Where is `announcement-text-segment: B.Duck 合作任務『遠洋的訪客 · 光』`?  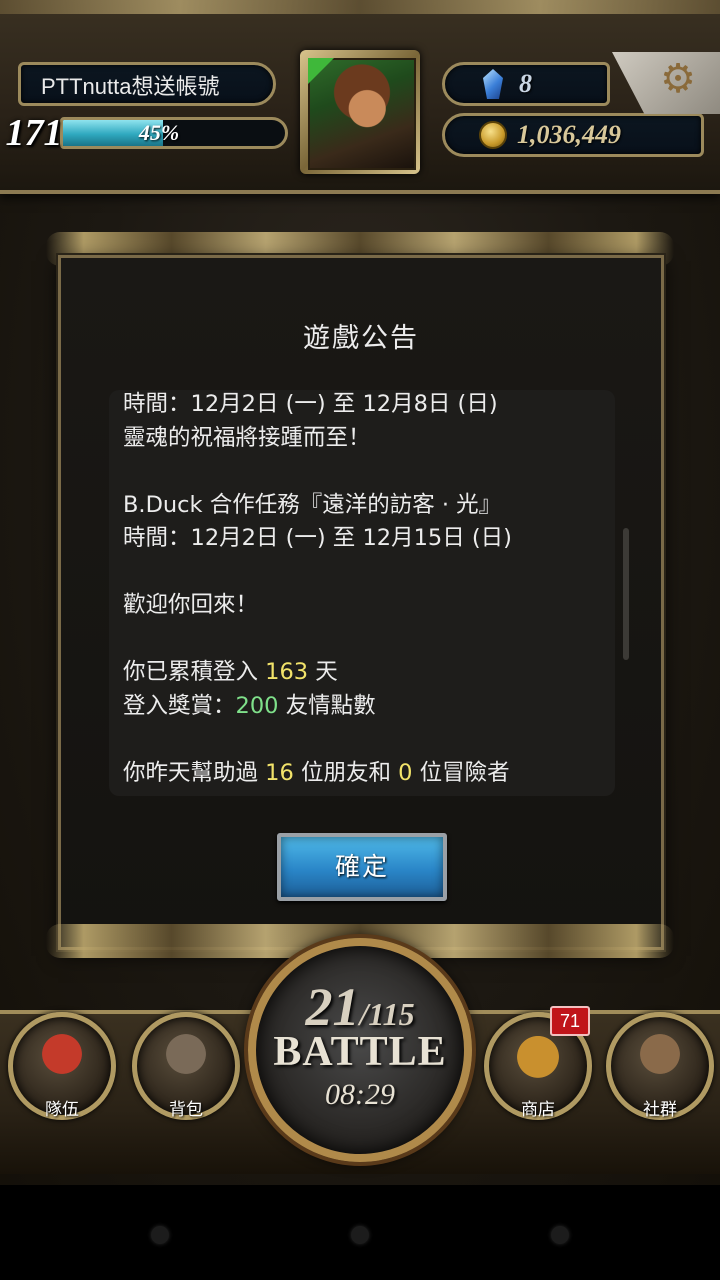 announcement-text-segment: B.Duck 合作任務『遠洋的訪客 · 光』 is located at coordinates (312, 504).